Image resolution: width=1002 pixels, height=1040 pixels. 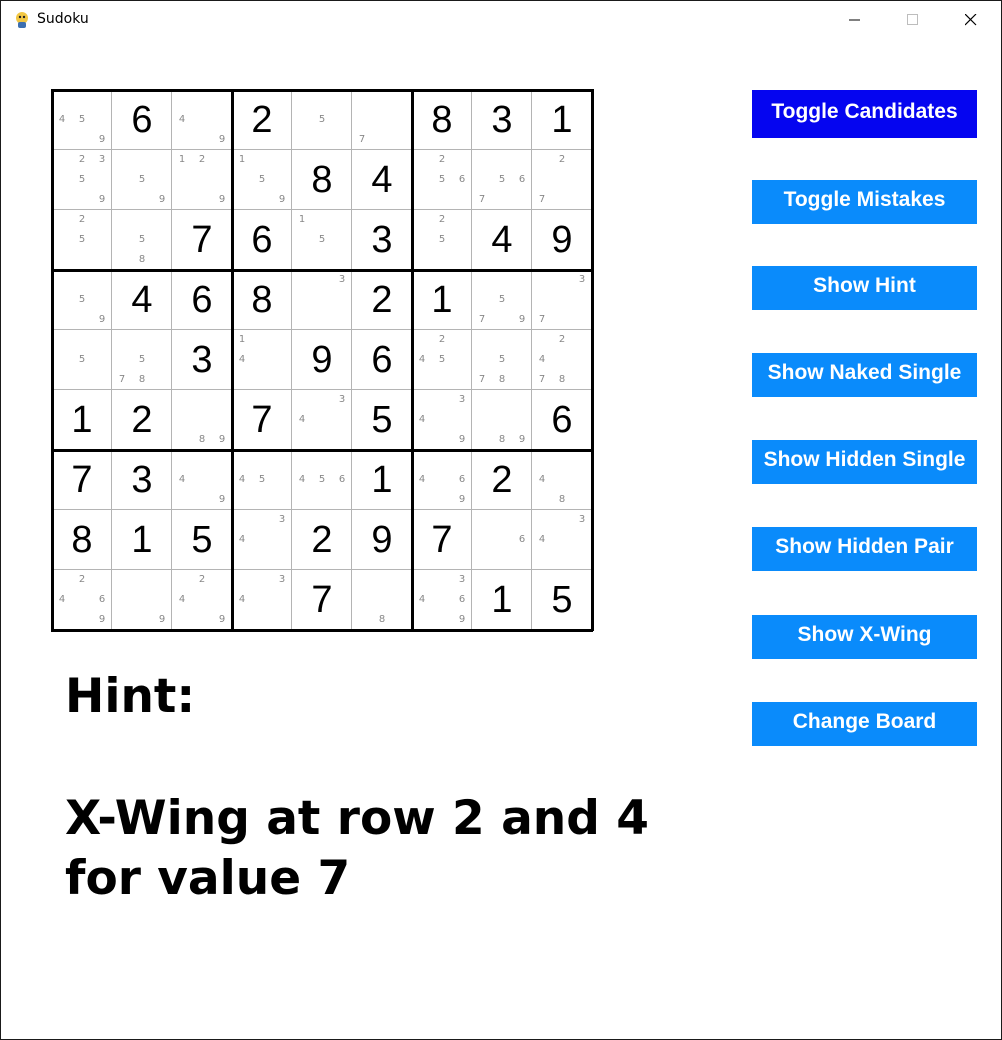 What do you see at coordinates (562, 420) in the screenshot?
I see `cell-r6-c9: 6` at bounding box center [562, 420].